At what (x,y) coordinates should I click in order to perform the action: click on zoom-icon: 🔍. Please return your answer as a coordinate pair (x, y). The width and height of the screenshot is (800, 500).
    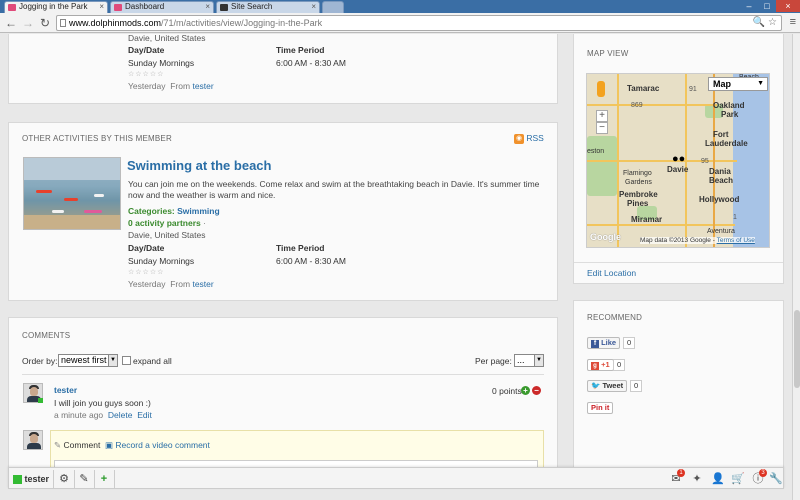
    Looking at the image, I should click on (759, 22).